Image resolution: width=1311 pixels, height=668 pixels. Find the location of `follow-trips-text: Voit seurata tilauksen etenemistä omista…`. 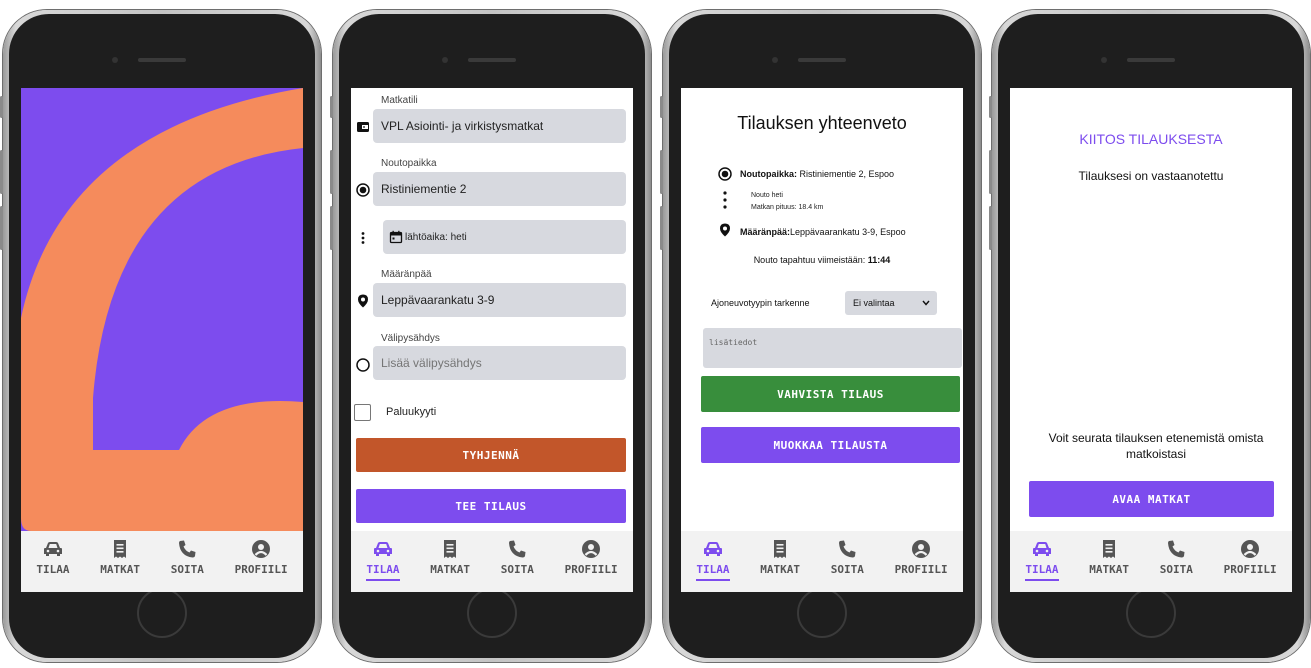

follow-trips-text: Voit seurata tilauksen etenemistä omista… is located at coordinates (1156, 446).